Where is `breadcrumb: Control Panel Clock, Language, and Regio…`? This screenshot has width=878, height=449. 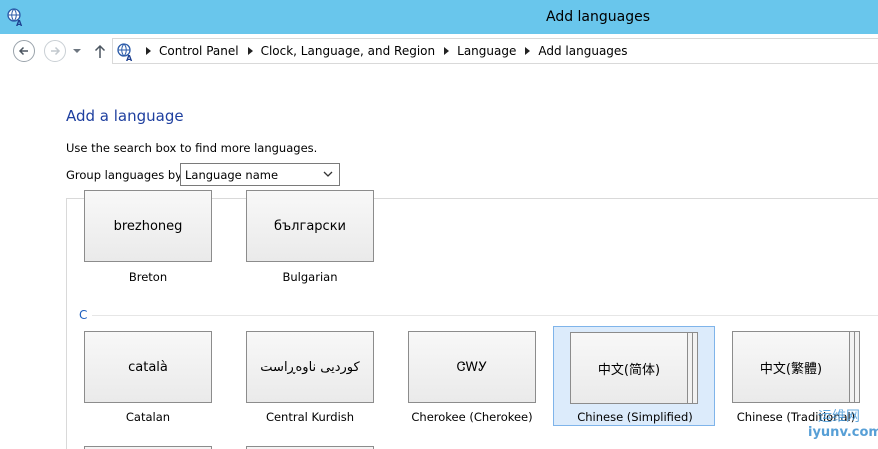 breadcrumb: Control Panel Clock, Language, and Regio… is located at coordinates (382, 51).